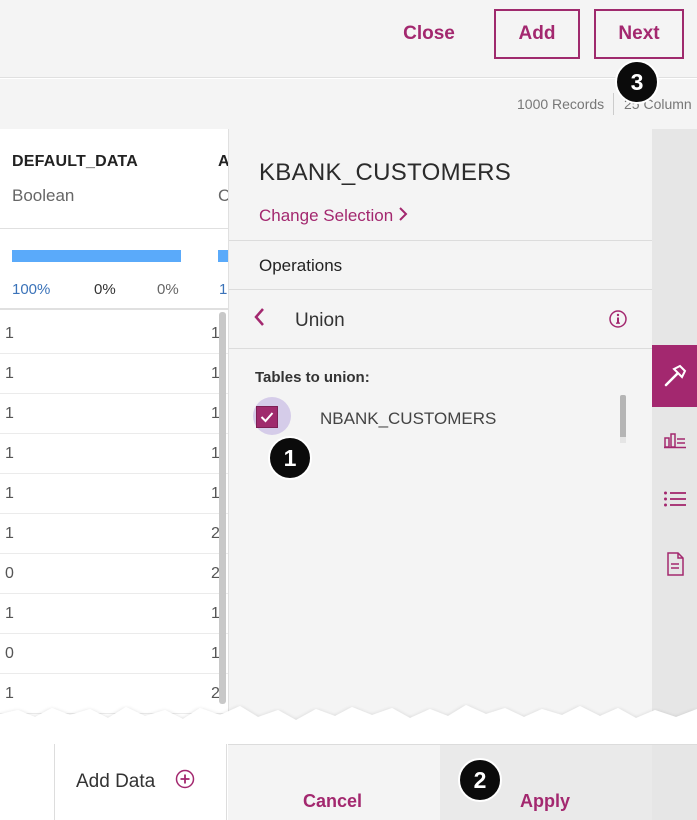 The width and height of the screenshot is (697, 820). What do you see at coordinates (537, 34) in the screenshot?
I see `add-button: Add` at bounding box center [537, 34].